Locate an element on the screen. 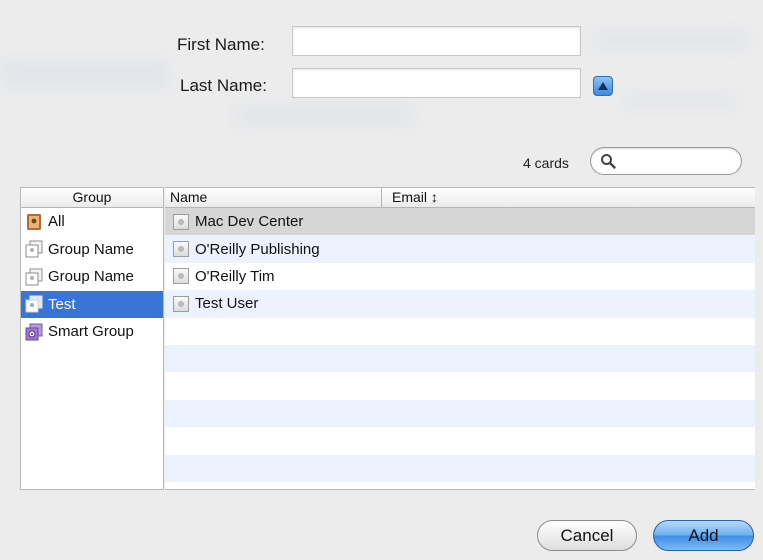 Image resolution: width=763 pixels, height=560 pixels. card-name: O'Reilly Publishing is located at coordinates (257, 249).